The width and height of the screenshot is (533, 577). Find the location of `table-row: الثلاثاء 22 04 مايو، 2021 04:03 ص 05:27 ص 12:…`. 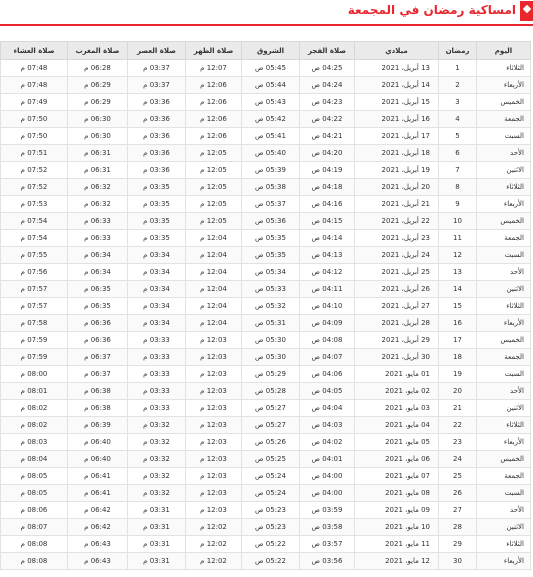

table-row: الثلاثاء 22 04 مايو، 2021 04:03 ص 05:27 ص 12:… is located at coordinates (265, 425).